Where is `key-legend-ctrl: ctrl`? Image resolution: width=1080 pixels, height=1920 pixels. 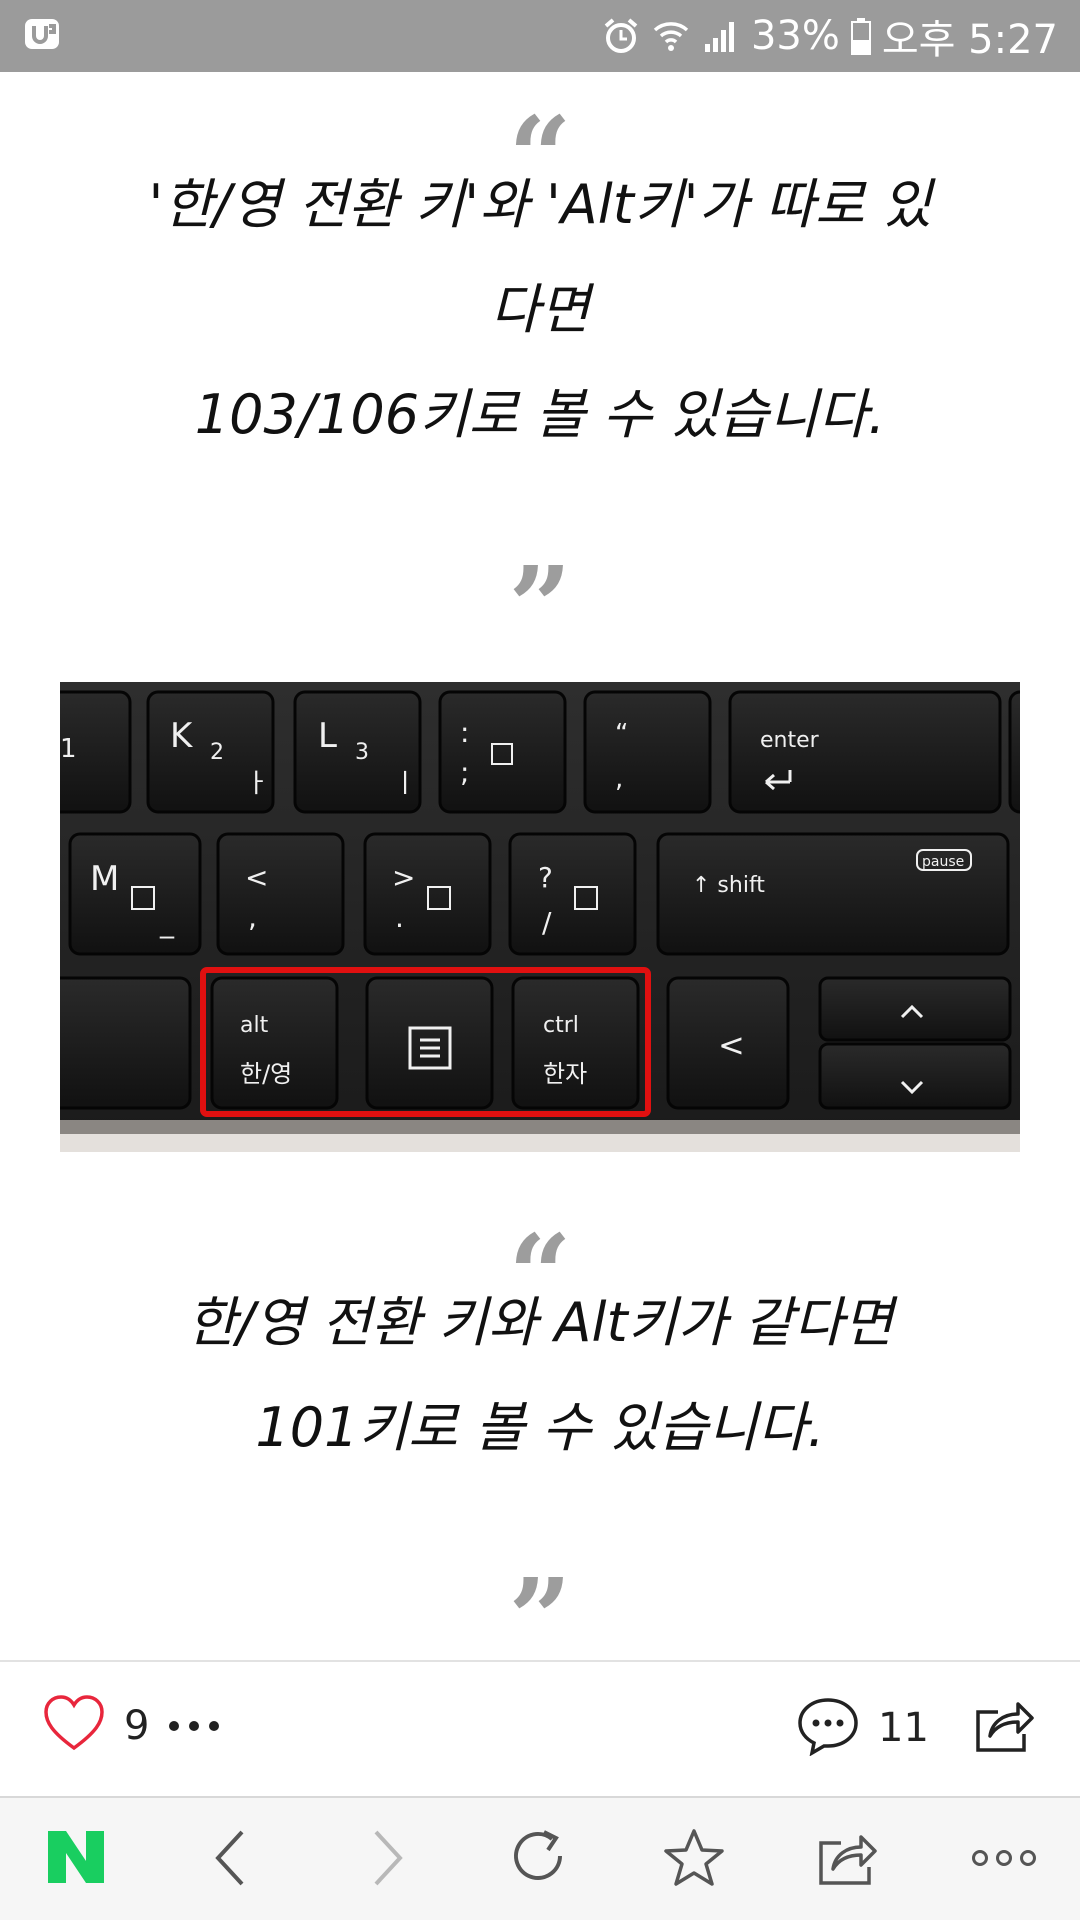 key-legend-ctrl: ctrl is located at coordinates (561, 1025).